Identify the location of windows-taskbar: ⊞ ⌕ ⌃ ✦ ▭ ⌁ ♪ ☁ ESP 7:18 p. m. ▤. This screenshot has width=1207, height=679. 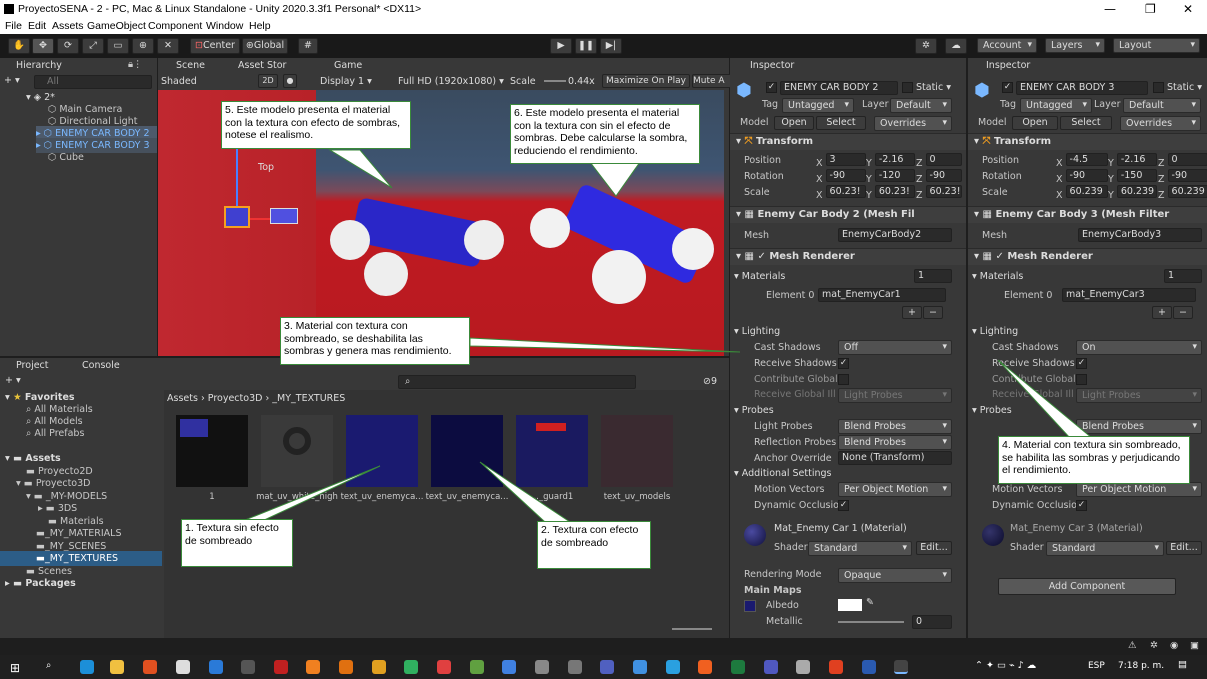
(603, 667).